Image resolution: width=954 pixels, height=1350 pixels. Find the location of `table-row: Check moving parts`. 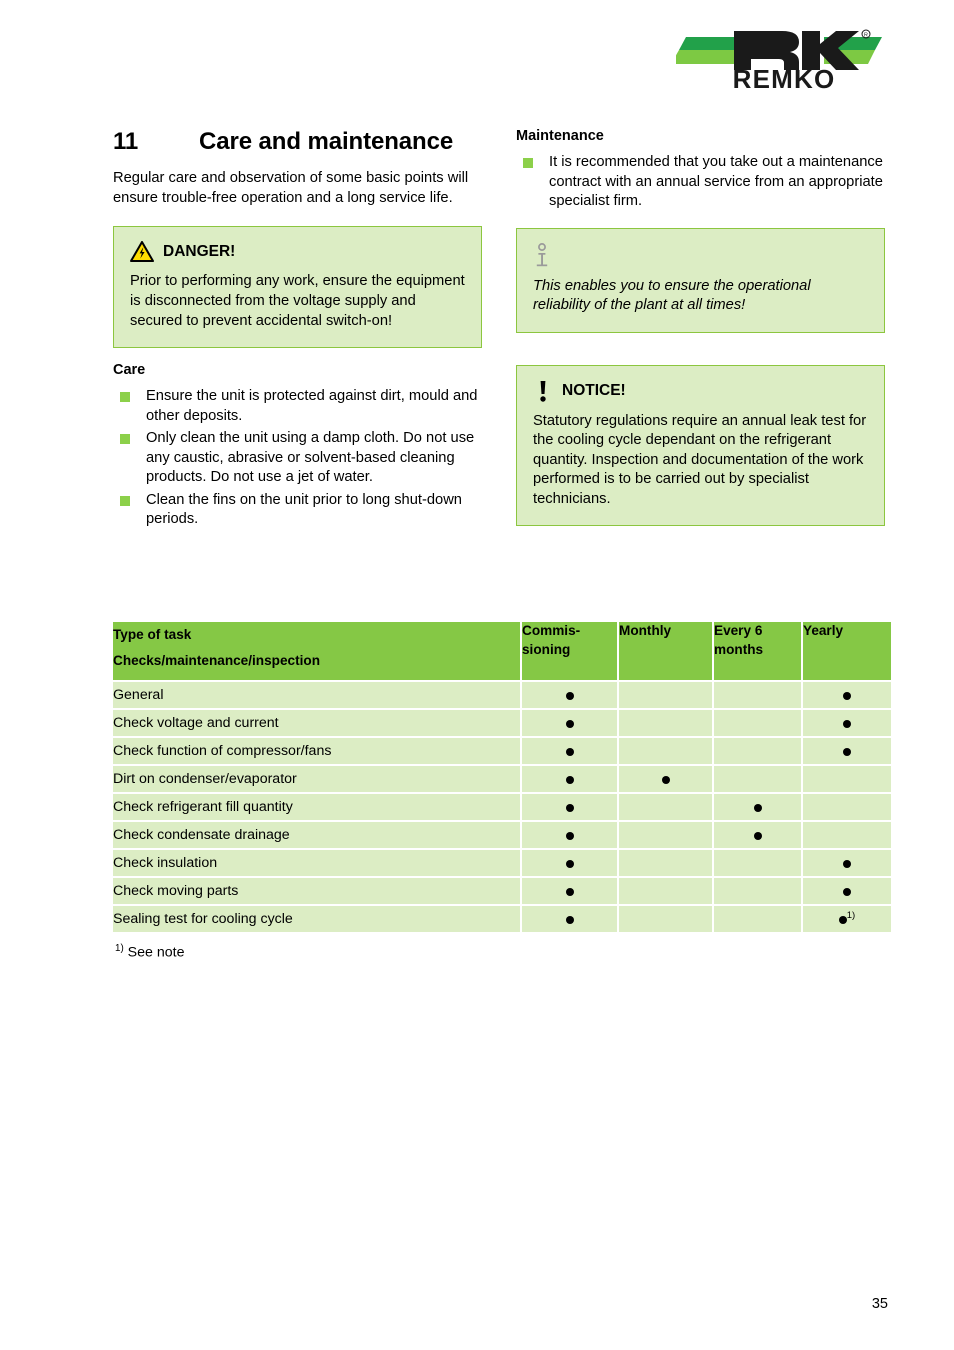

table-row: Check moving parts is located at coordinates (502, 891).